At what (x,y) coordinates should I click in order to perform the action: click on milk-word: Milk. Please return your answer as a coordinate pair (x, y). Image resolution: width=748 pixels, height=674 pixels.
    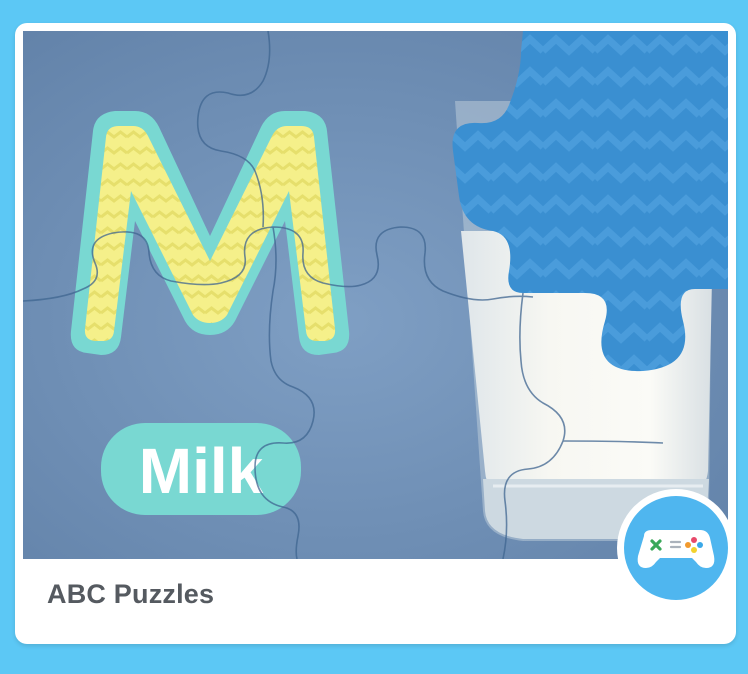
    Looking at the image, I should click on (201, 471).